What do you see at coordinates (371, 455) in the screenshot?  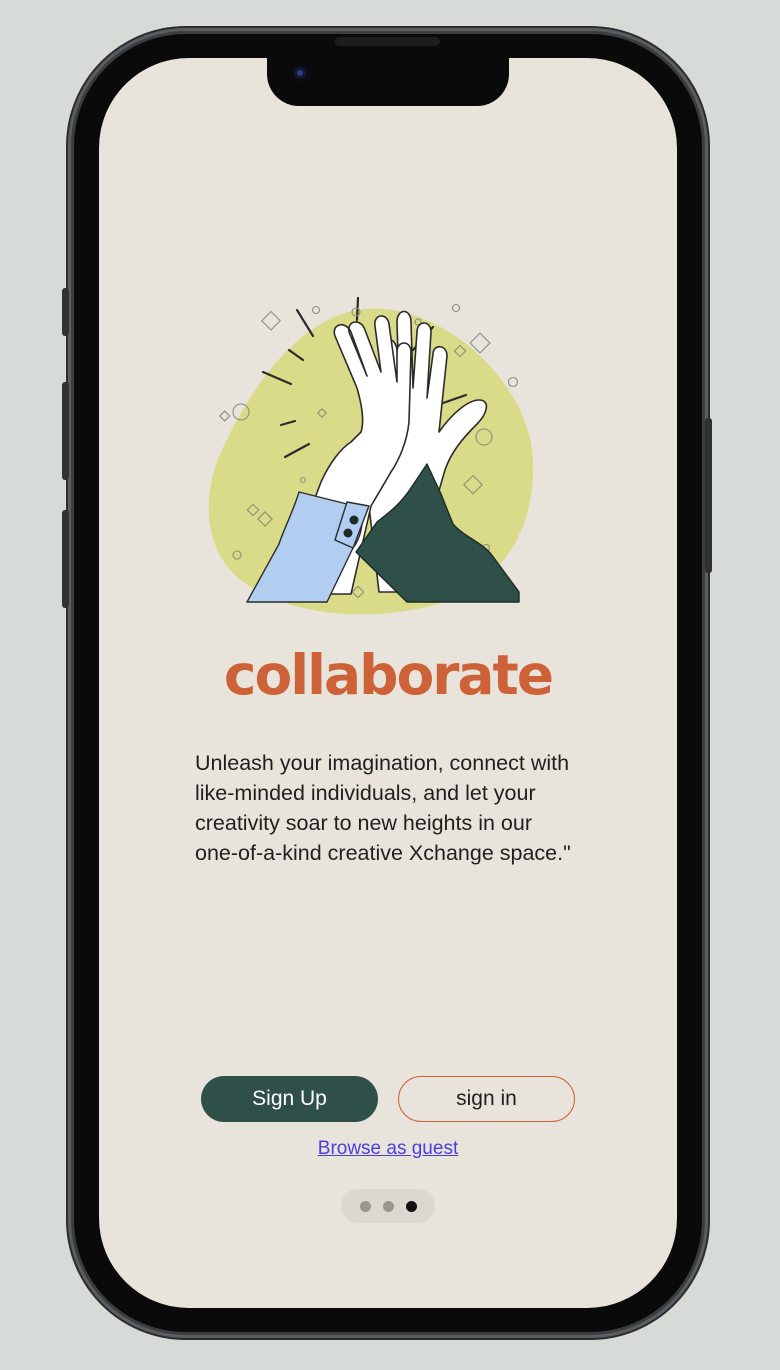 I see `high-five-illustration` at bounding box center [371, 455].